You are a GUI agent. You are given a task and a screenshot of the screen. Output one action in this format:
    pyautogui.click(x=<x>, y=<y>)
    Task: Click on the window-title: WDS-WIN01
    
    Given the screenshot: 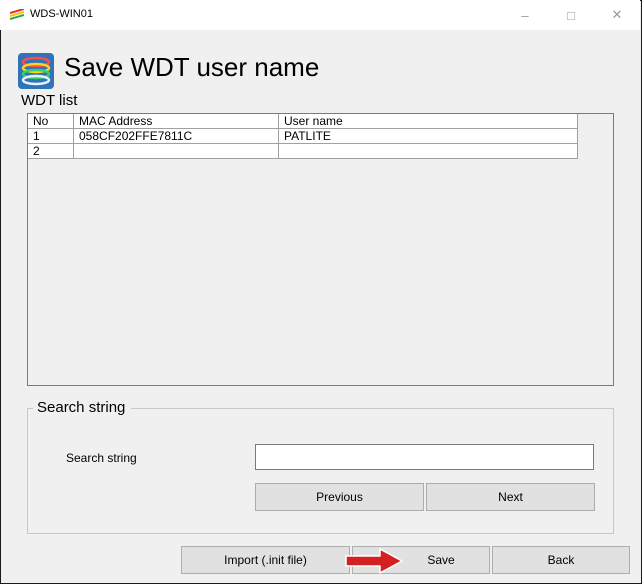 What is the action you would take?
    pyautogui.click(x=61, y=14)
    